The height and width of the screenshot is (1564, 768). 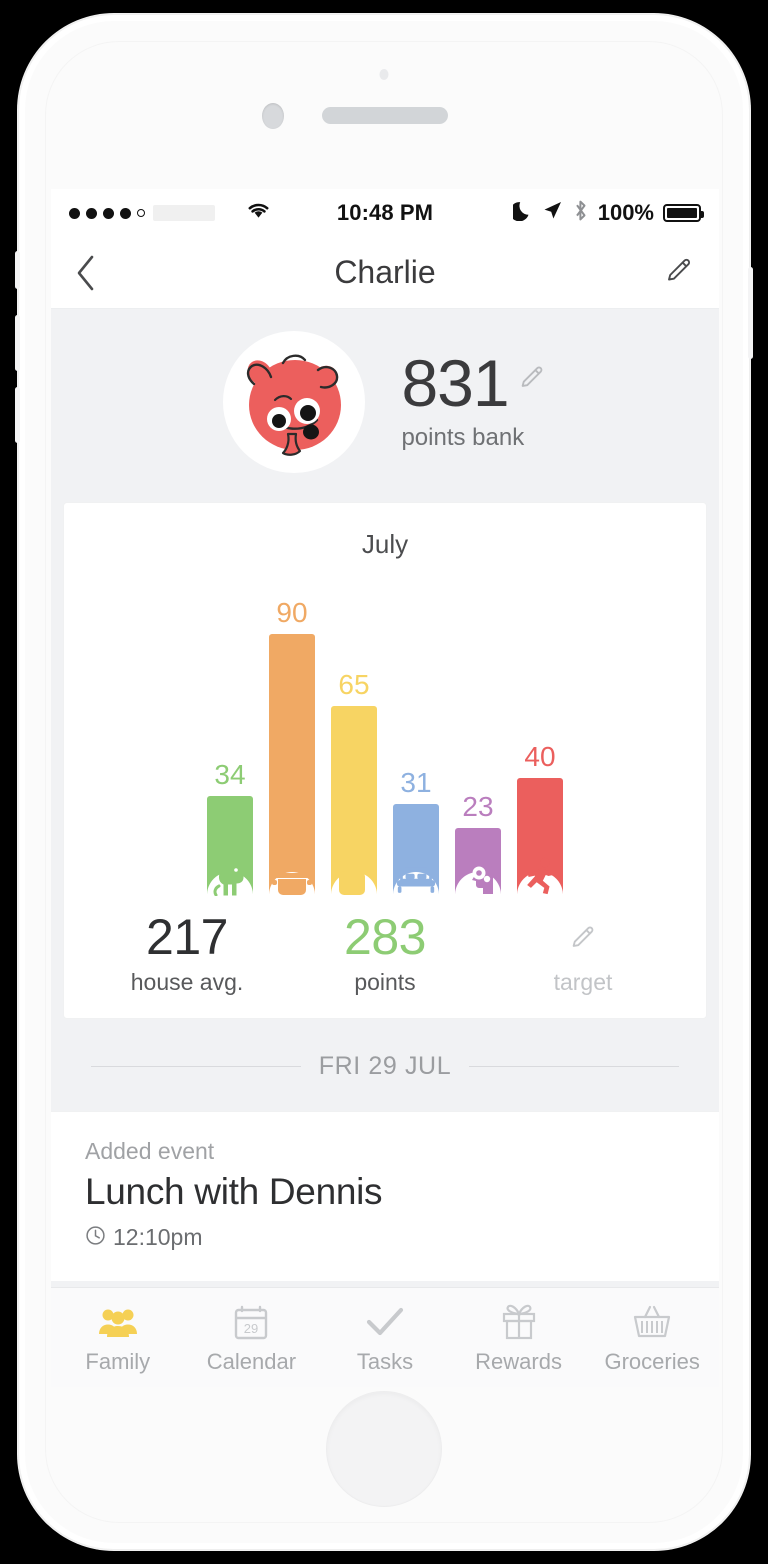 I want to click on front-camera, so click(x=273, y=116).